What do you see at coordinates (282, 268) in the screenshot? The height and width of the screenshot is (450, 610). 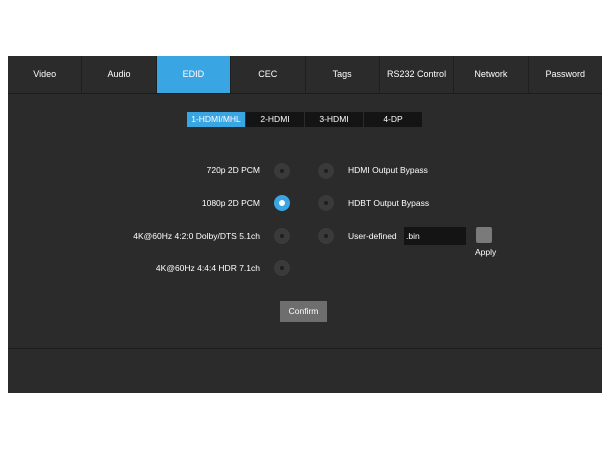 I see `radio-4k60-444-hdr` at bounding box center [282, 268].